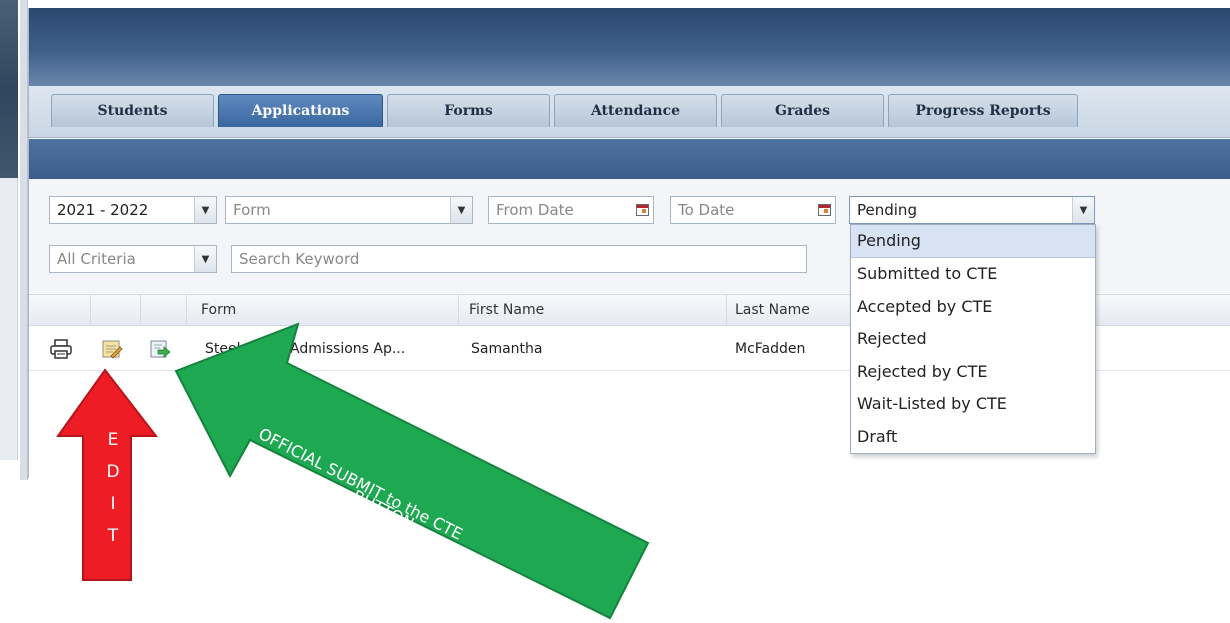 The image size is (1230, 623). Describe the element at coordinates (113, 488) in the screenshot. I see `edit-arrow-label: E D I T` at that location.